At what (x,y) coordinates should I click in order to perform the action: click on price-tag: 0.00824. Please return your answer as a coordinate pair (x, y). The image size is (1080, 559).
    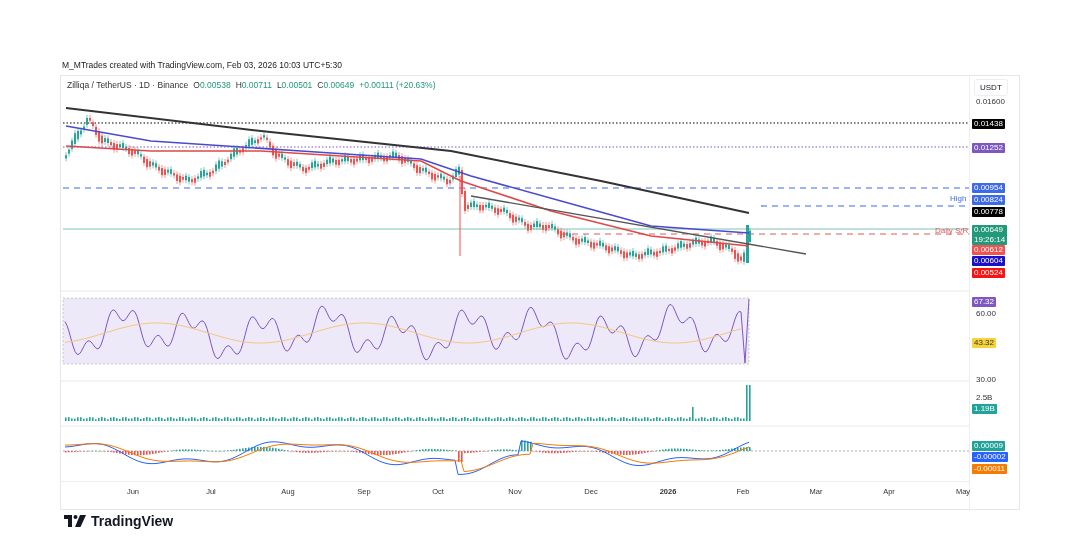
    Looking at the image, I should click on (988, 200).